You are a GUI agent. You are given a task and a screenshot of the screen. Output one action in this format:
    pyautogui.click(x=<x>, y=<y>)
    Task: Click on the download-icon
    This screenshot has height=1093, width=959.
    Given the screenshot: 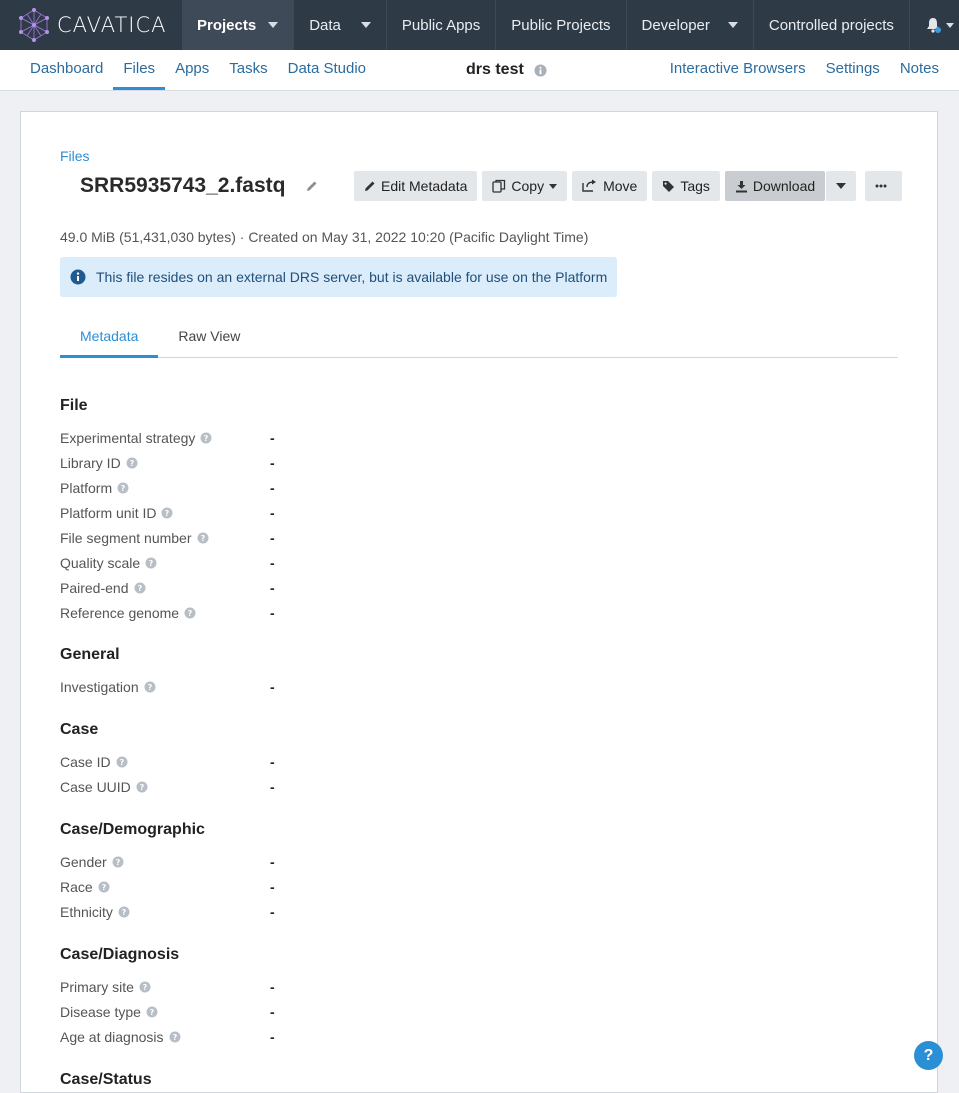 What is the action you would take?
    pyautogui.click(x=741, y=186)
    